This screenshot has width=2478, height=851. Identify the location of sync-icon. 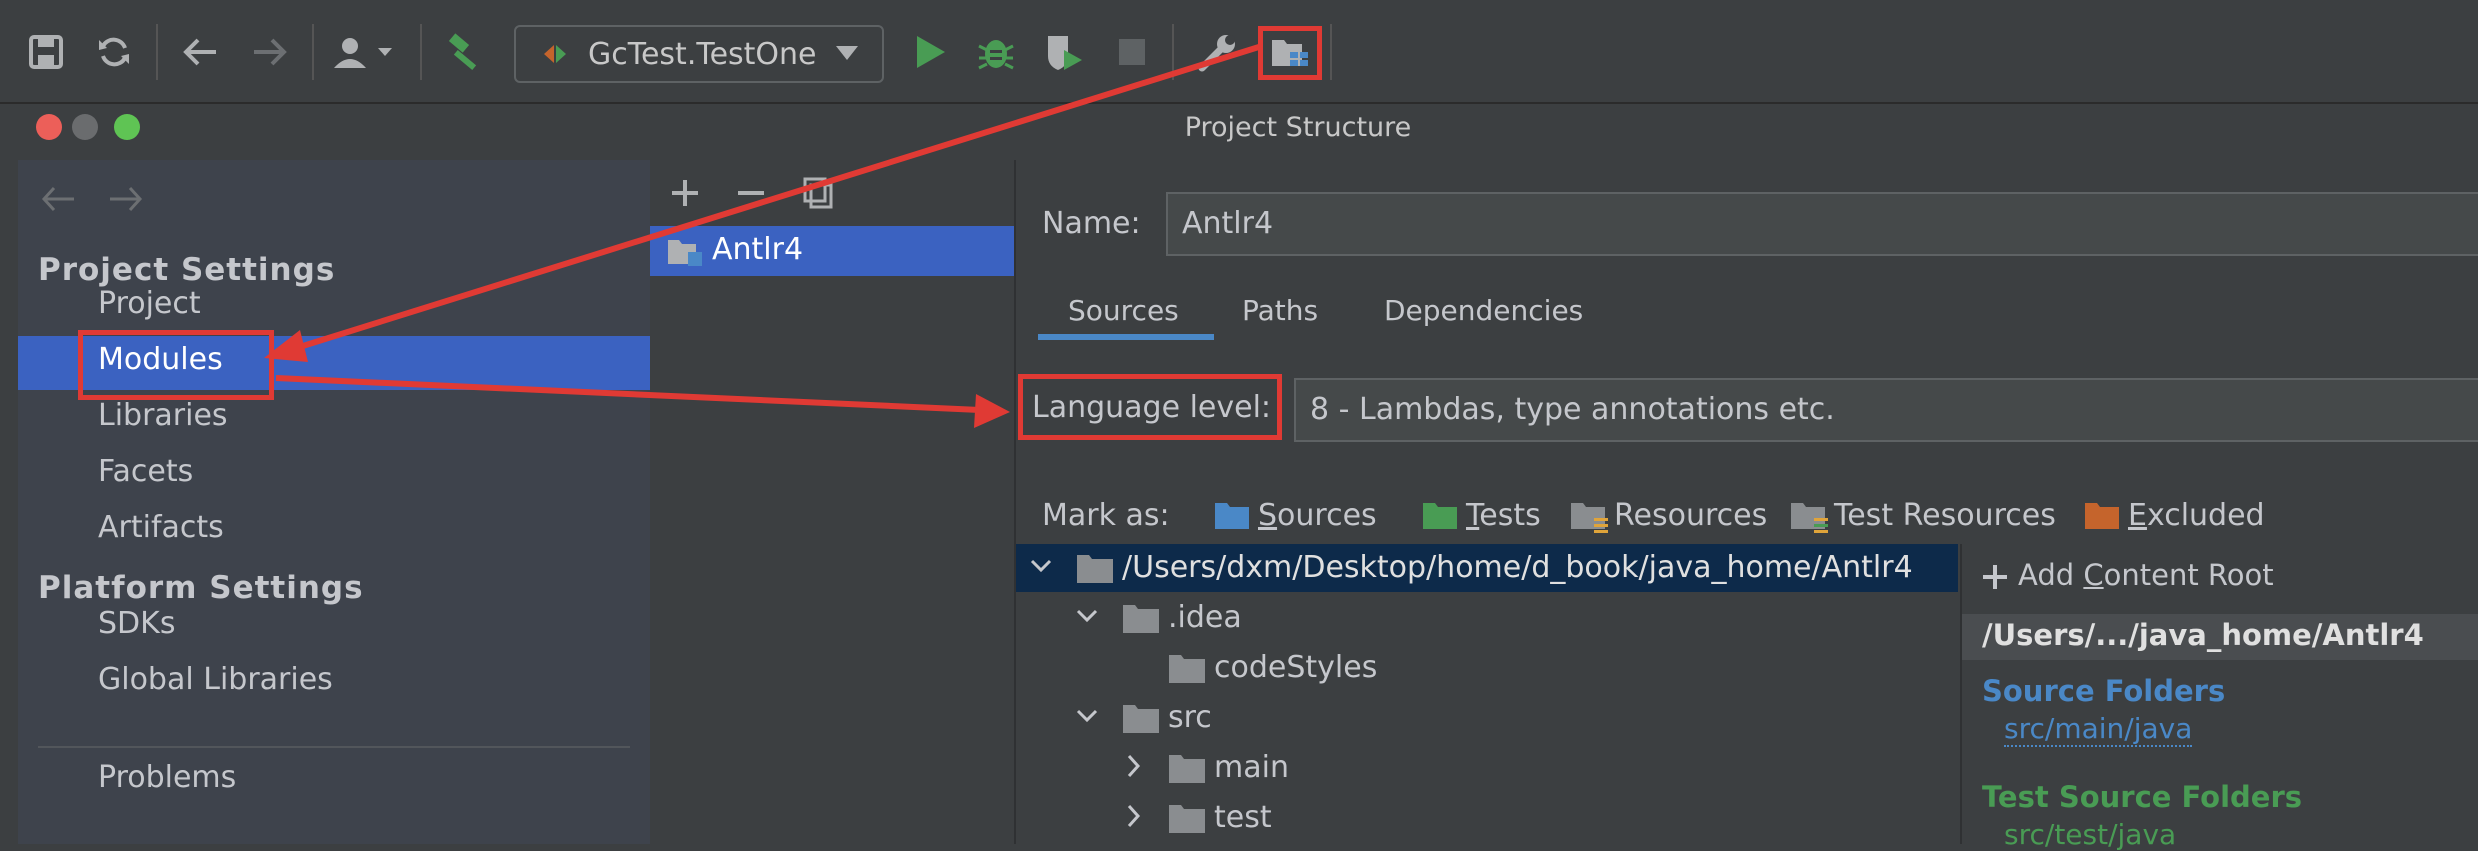
(114, 52).